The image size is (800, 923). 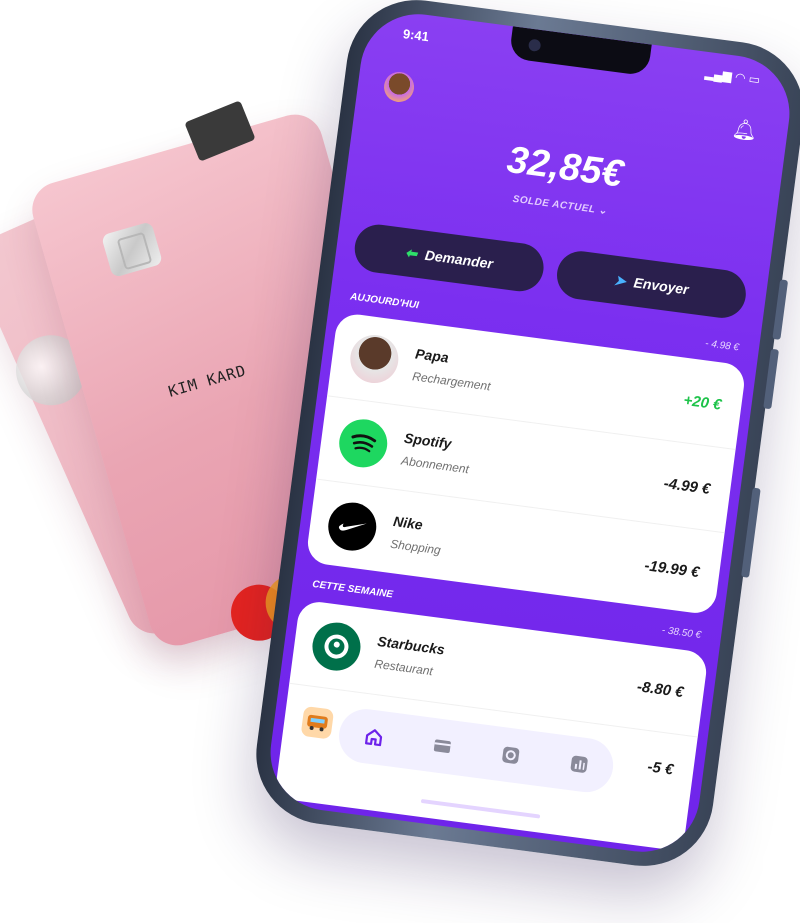 I want to click on arrow-back-icon: ⬅, so click(x=411, y=252).